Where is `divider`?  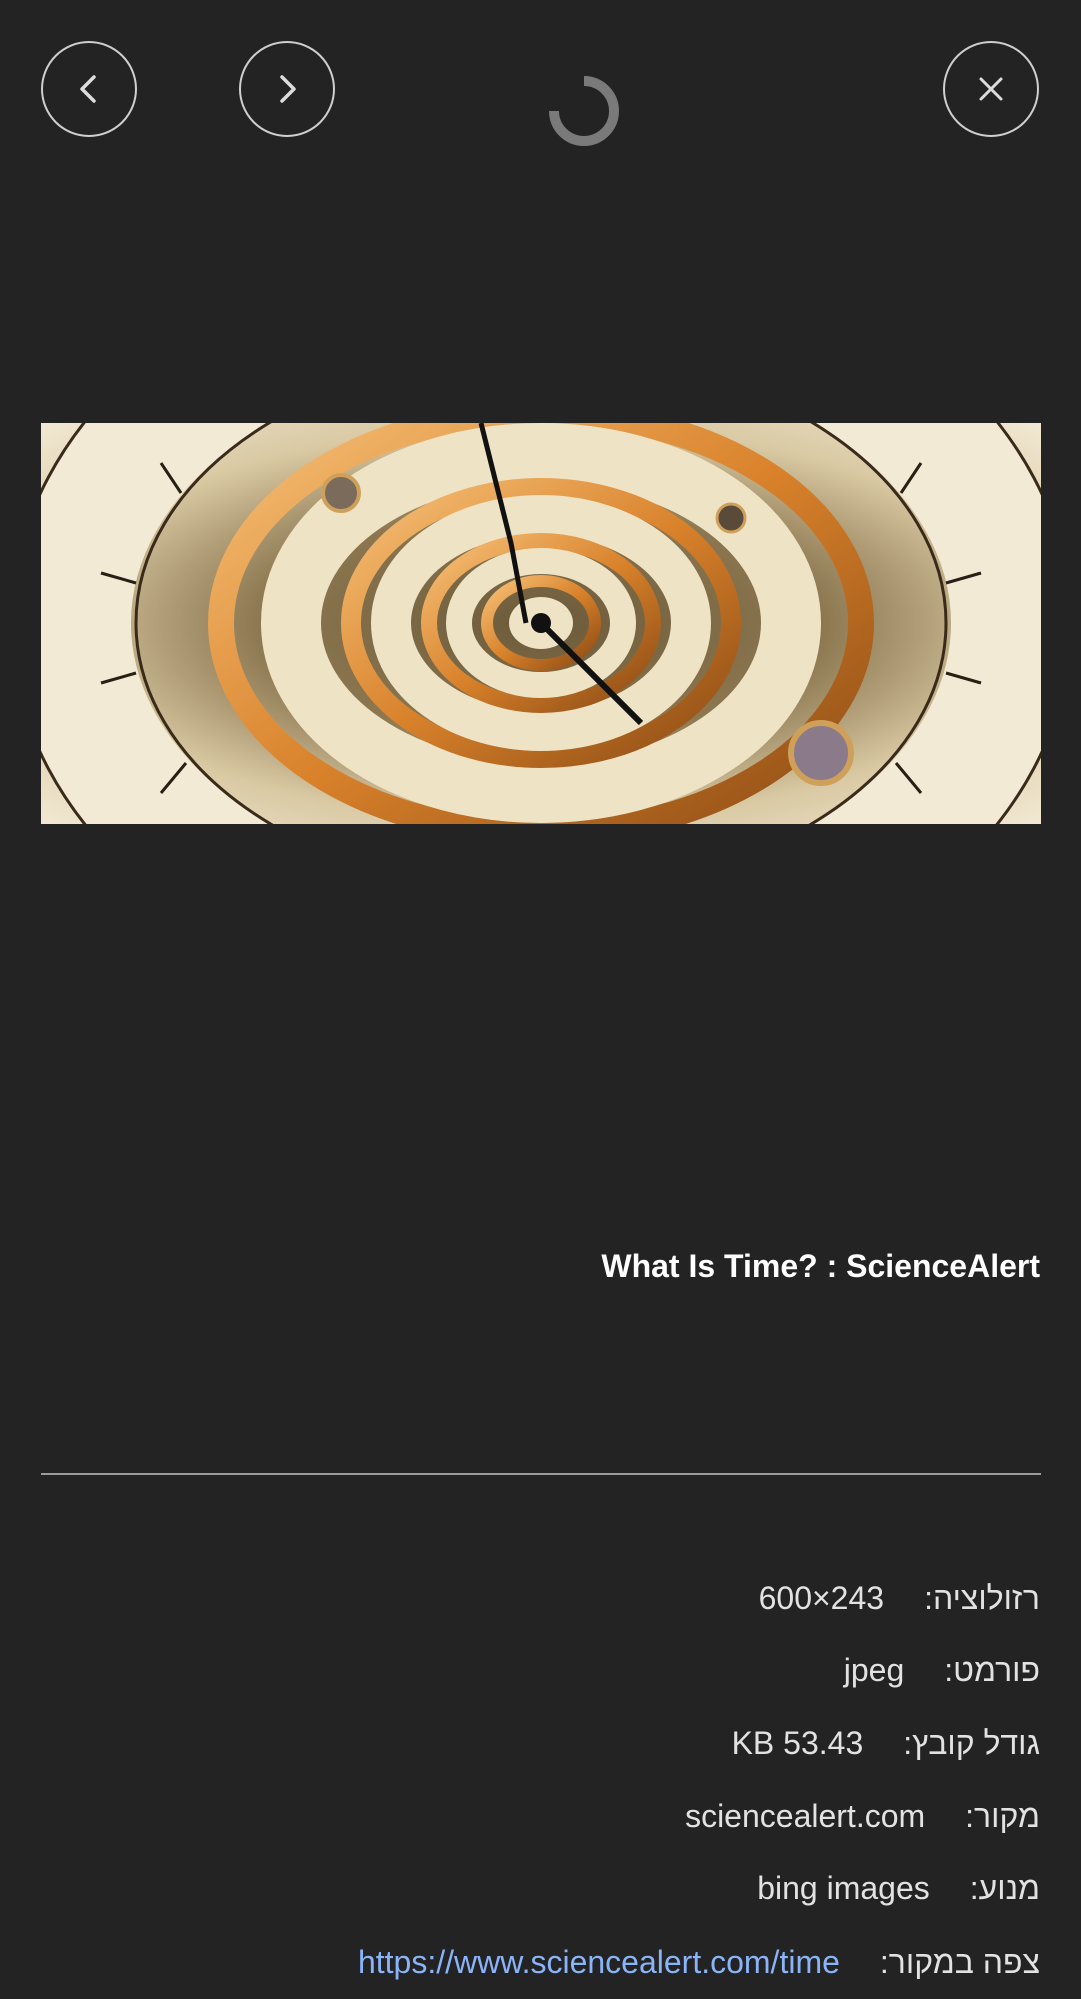 divider is located at coordinates (541, 1474).